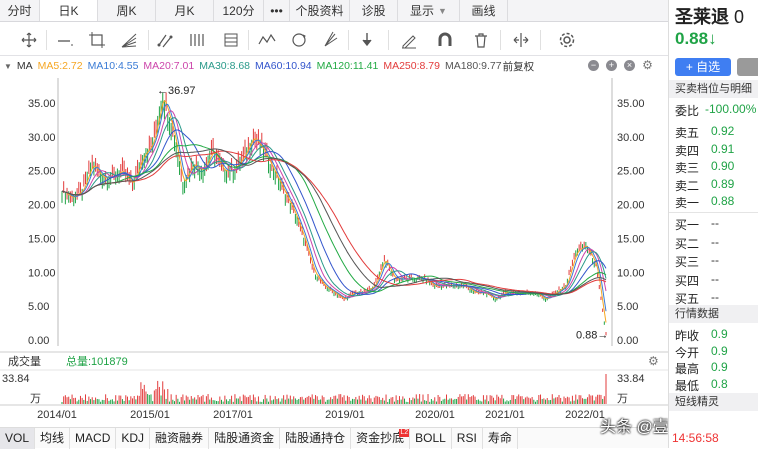 The image size is (758, 449). What do you see at coordinates (42, 172) in the screenshot?
I see `y-tick-left: 25.00` at bounding box center [42, 172].